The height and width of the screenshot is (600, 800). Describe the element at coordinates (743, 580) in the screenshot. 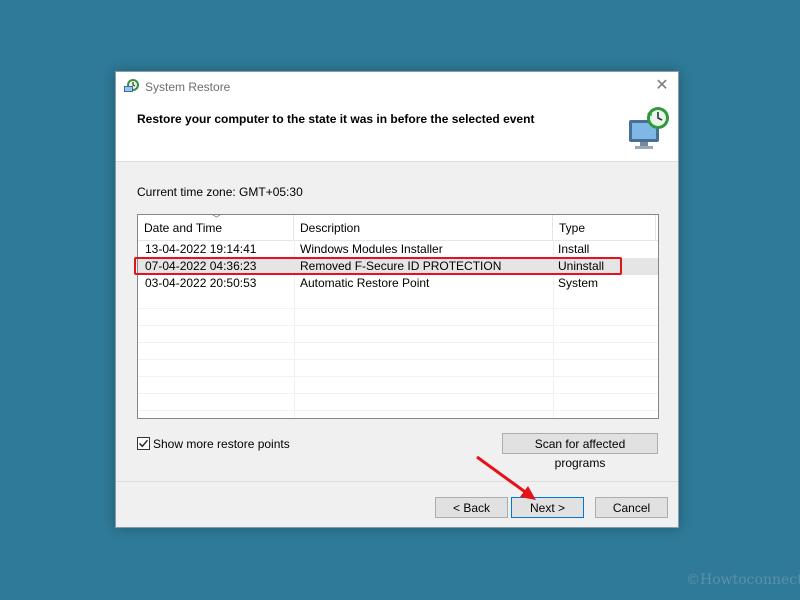

I see `watermark: ©Howtoconnect` at that location.